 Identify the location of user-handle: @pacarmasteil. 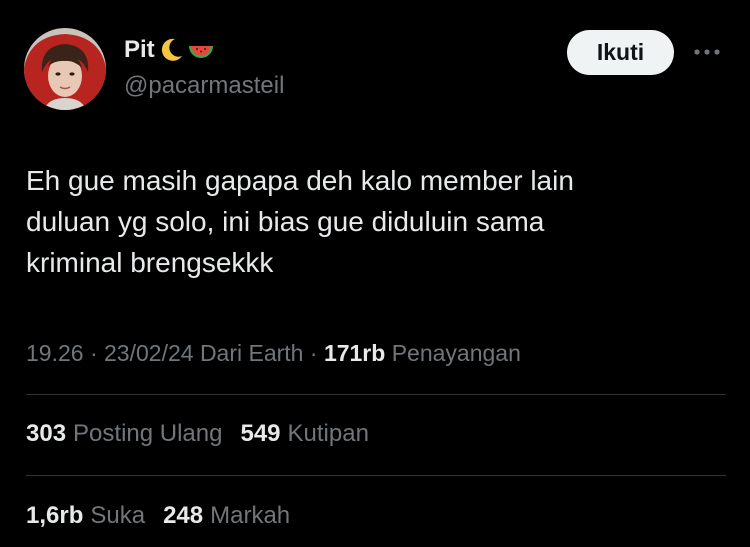
(204, 86).